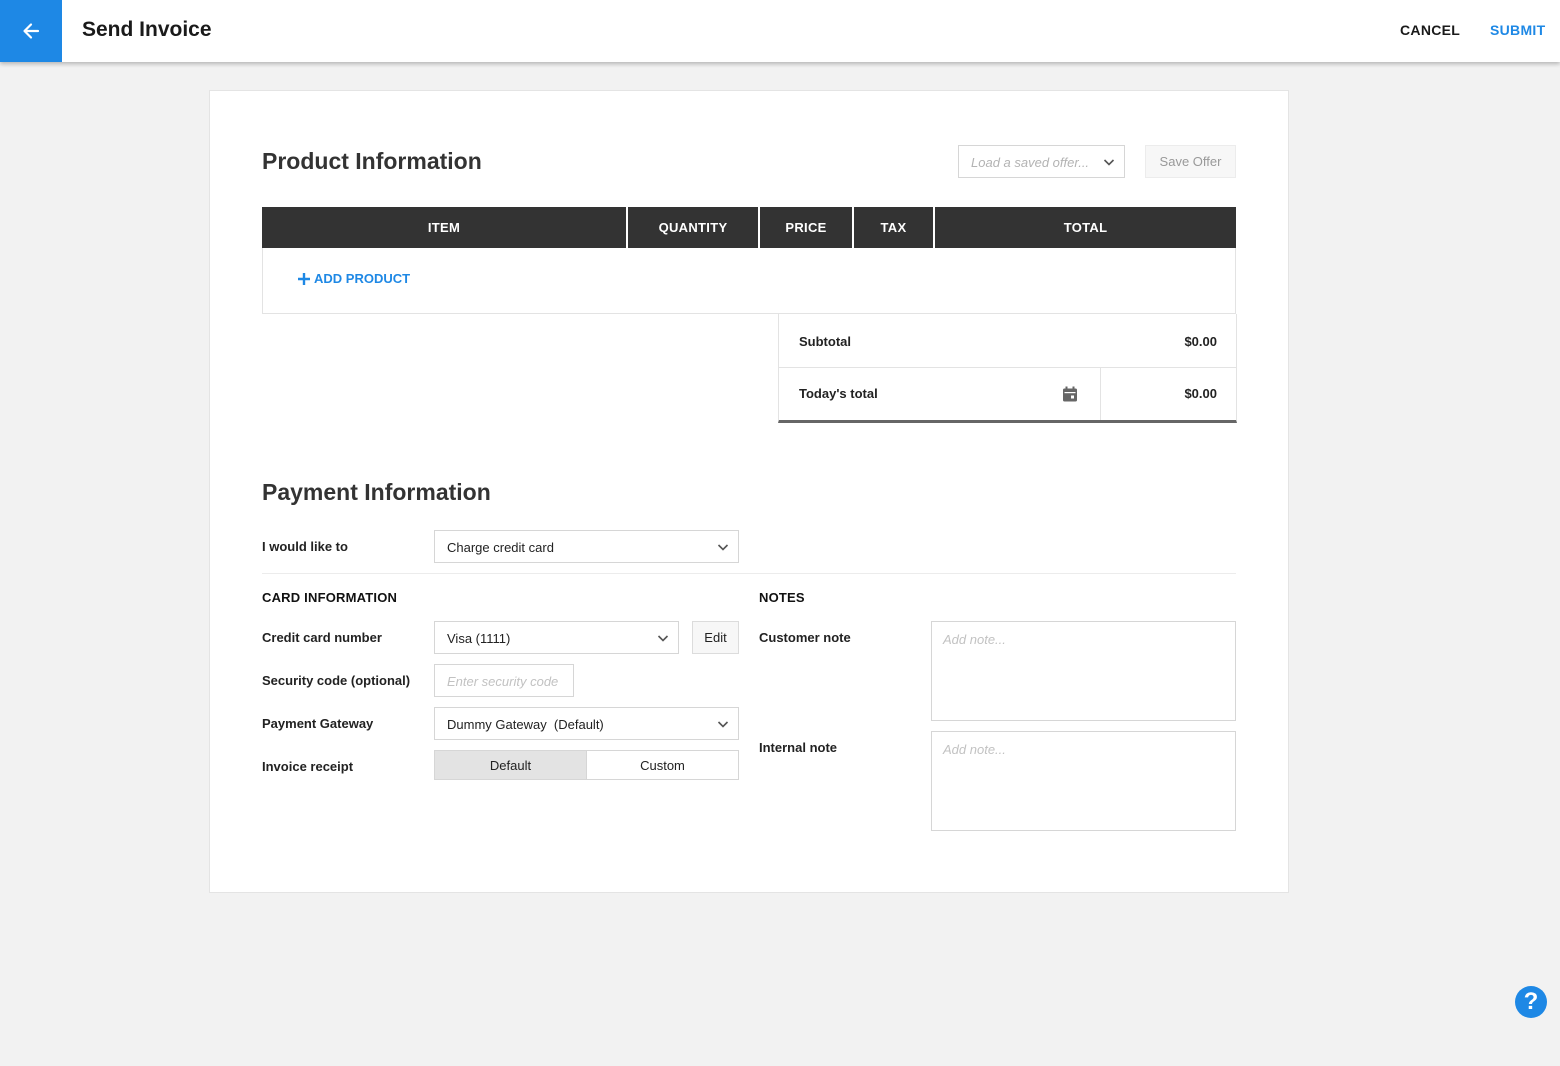 The width and height of the screenshot is (1560, 1066). Describe the element at coordinates (147, 29) in the screenshot. I see `page-title: Send Invoice` at that location.